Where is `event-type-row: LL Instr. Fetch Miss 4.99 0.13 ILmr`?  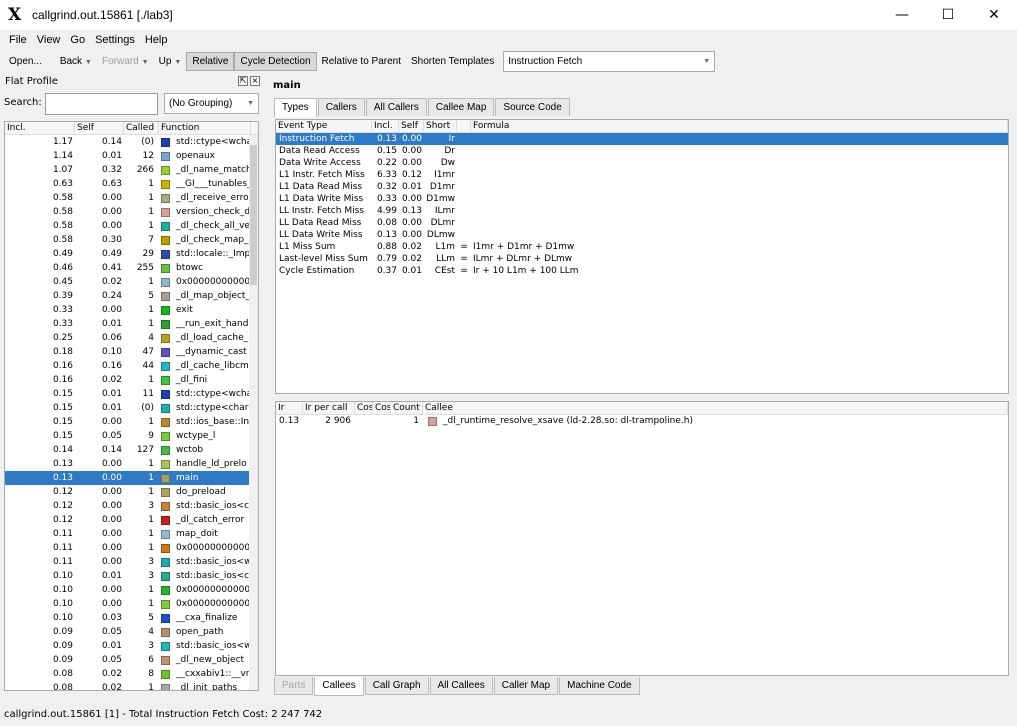 event-type-row: LL Instr. Fetch Miss 4.99 0.13 ILmr is located at coordinates (642, 211).